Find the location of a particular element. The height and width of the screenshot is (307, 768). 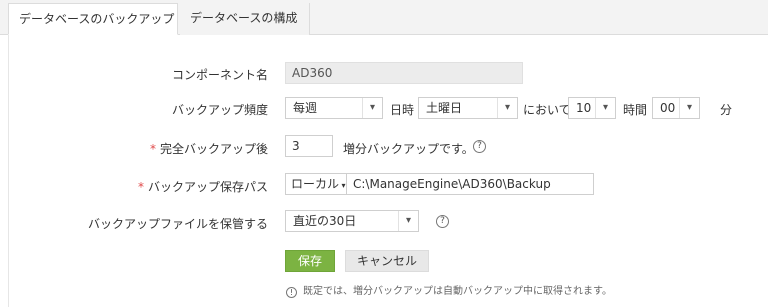

frequency-period-select: 每週 ▾ is located at coordinates (334, 108).